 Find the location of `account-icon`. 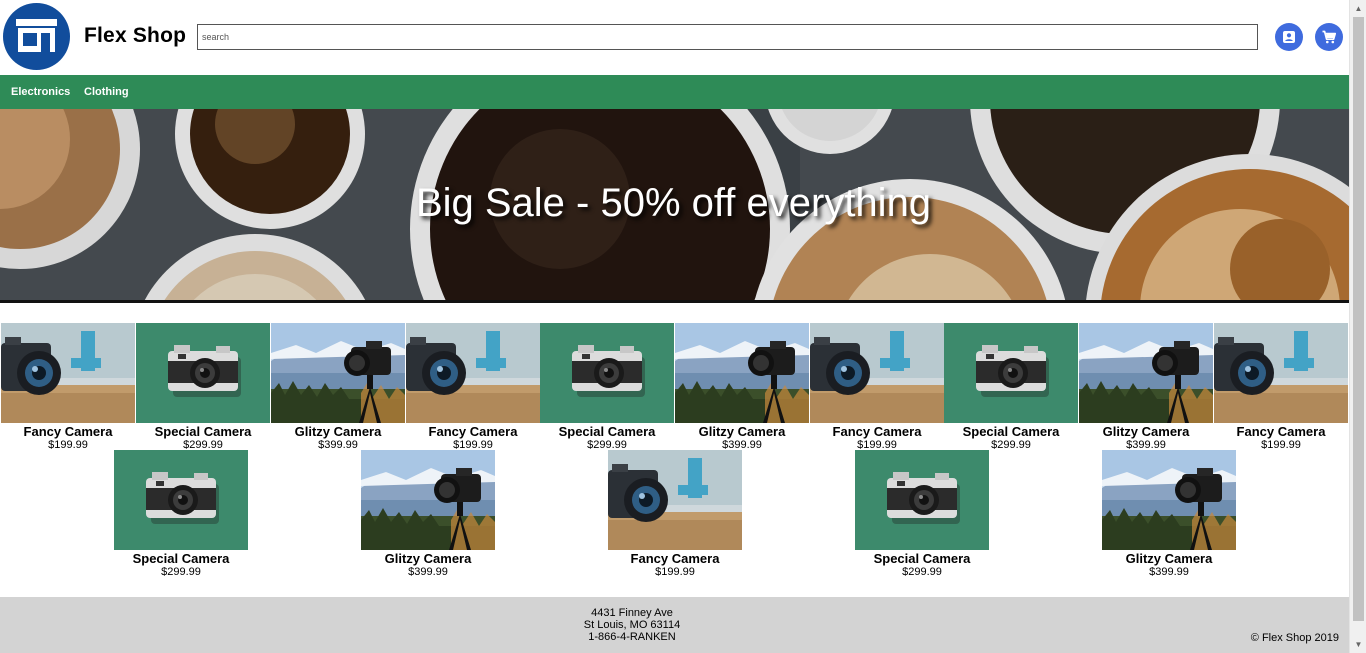

account-icon is located at coordinates (1289, 37).